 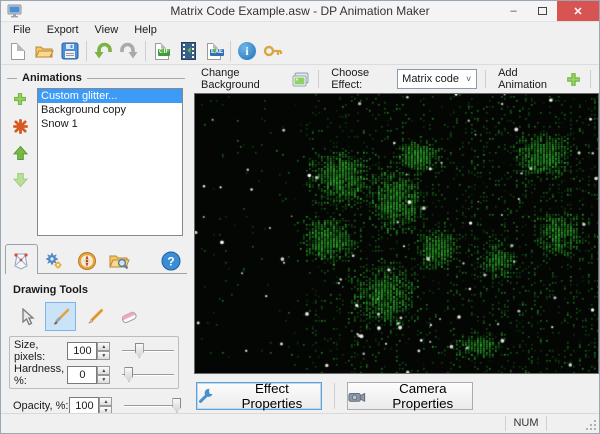 I want to click on size-spinner: 100 ▲ ▼, so click(x=89, y=351).